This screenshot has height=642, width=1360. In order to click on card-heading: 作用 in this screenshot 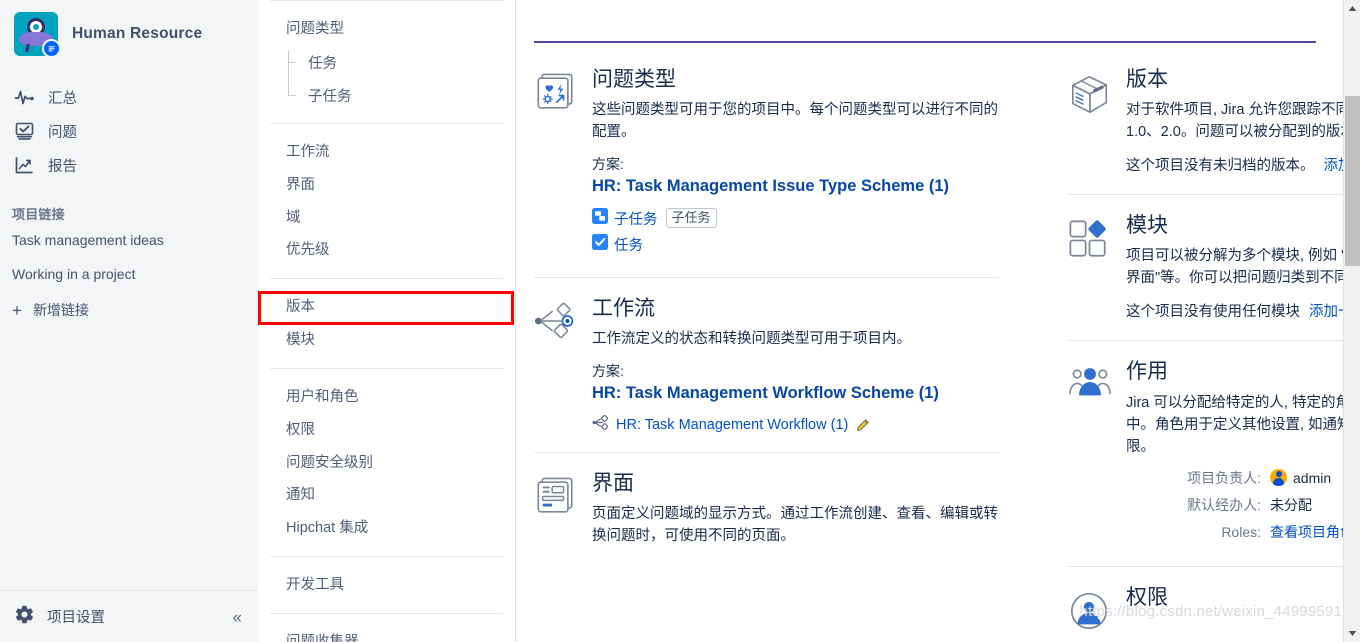, I will do `click(1147, 372)`.